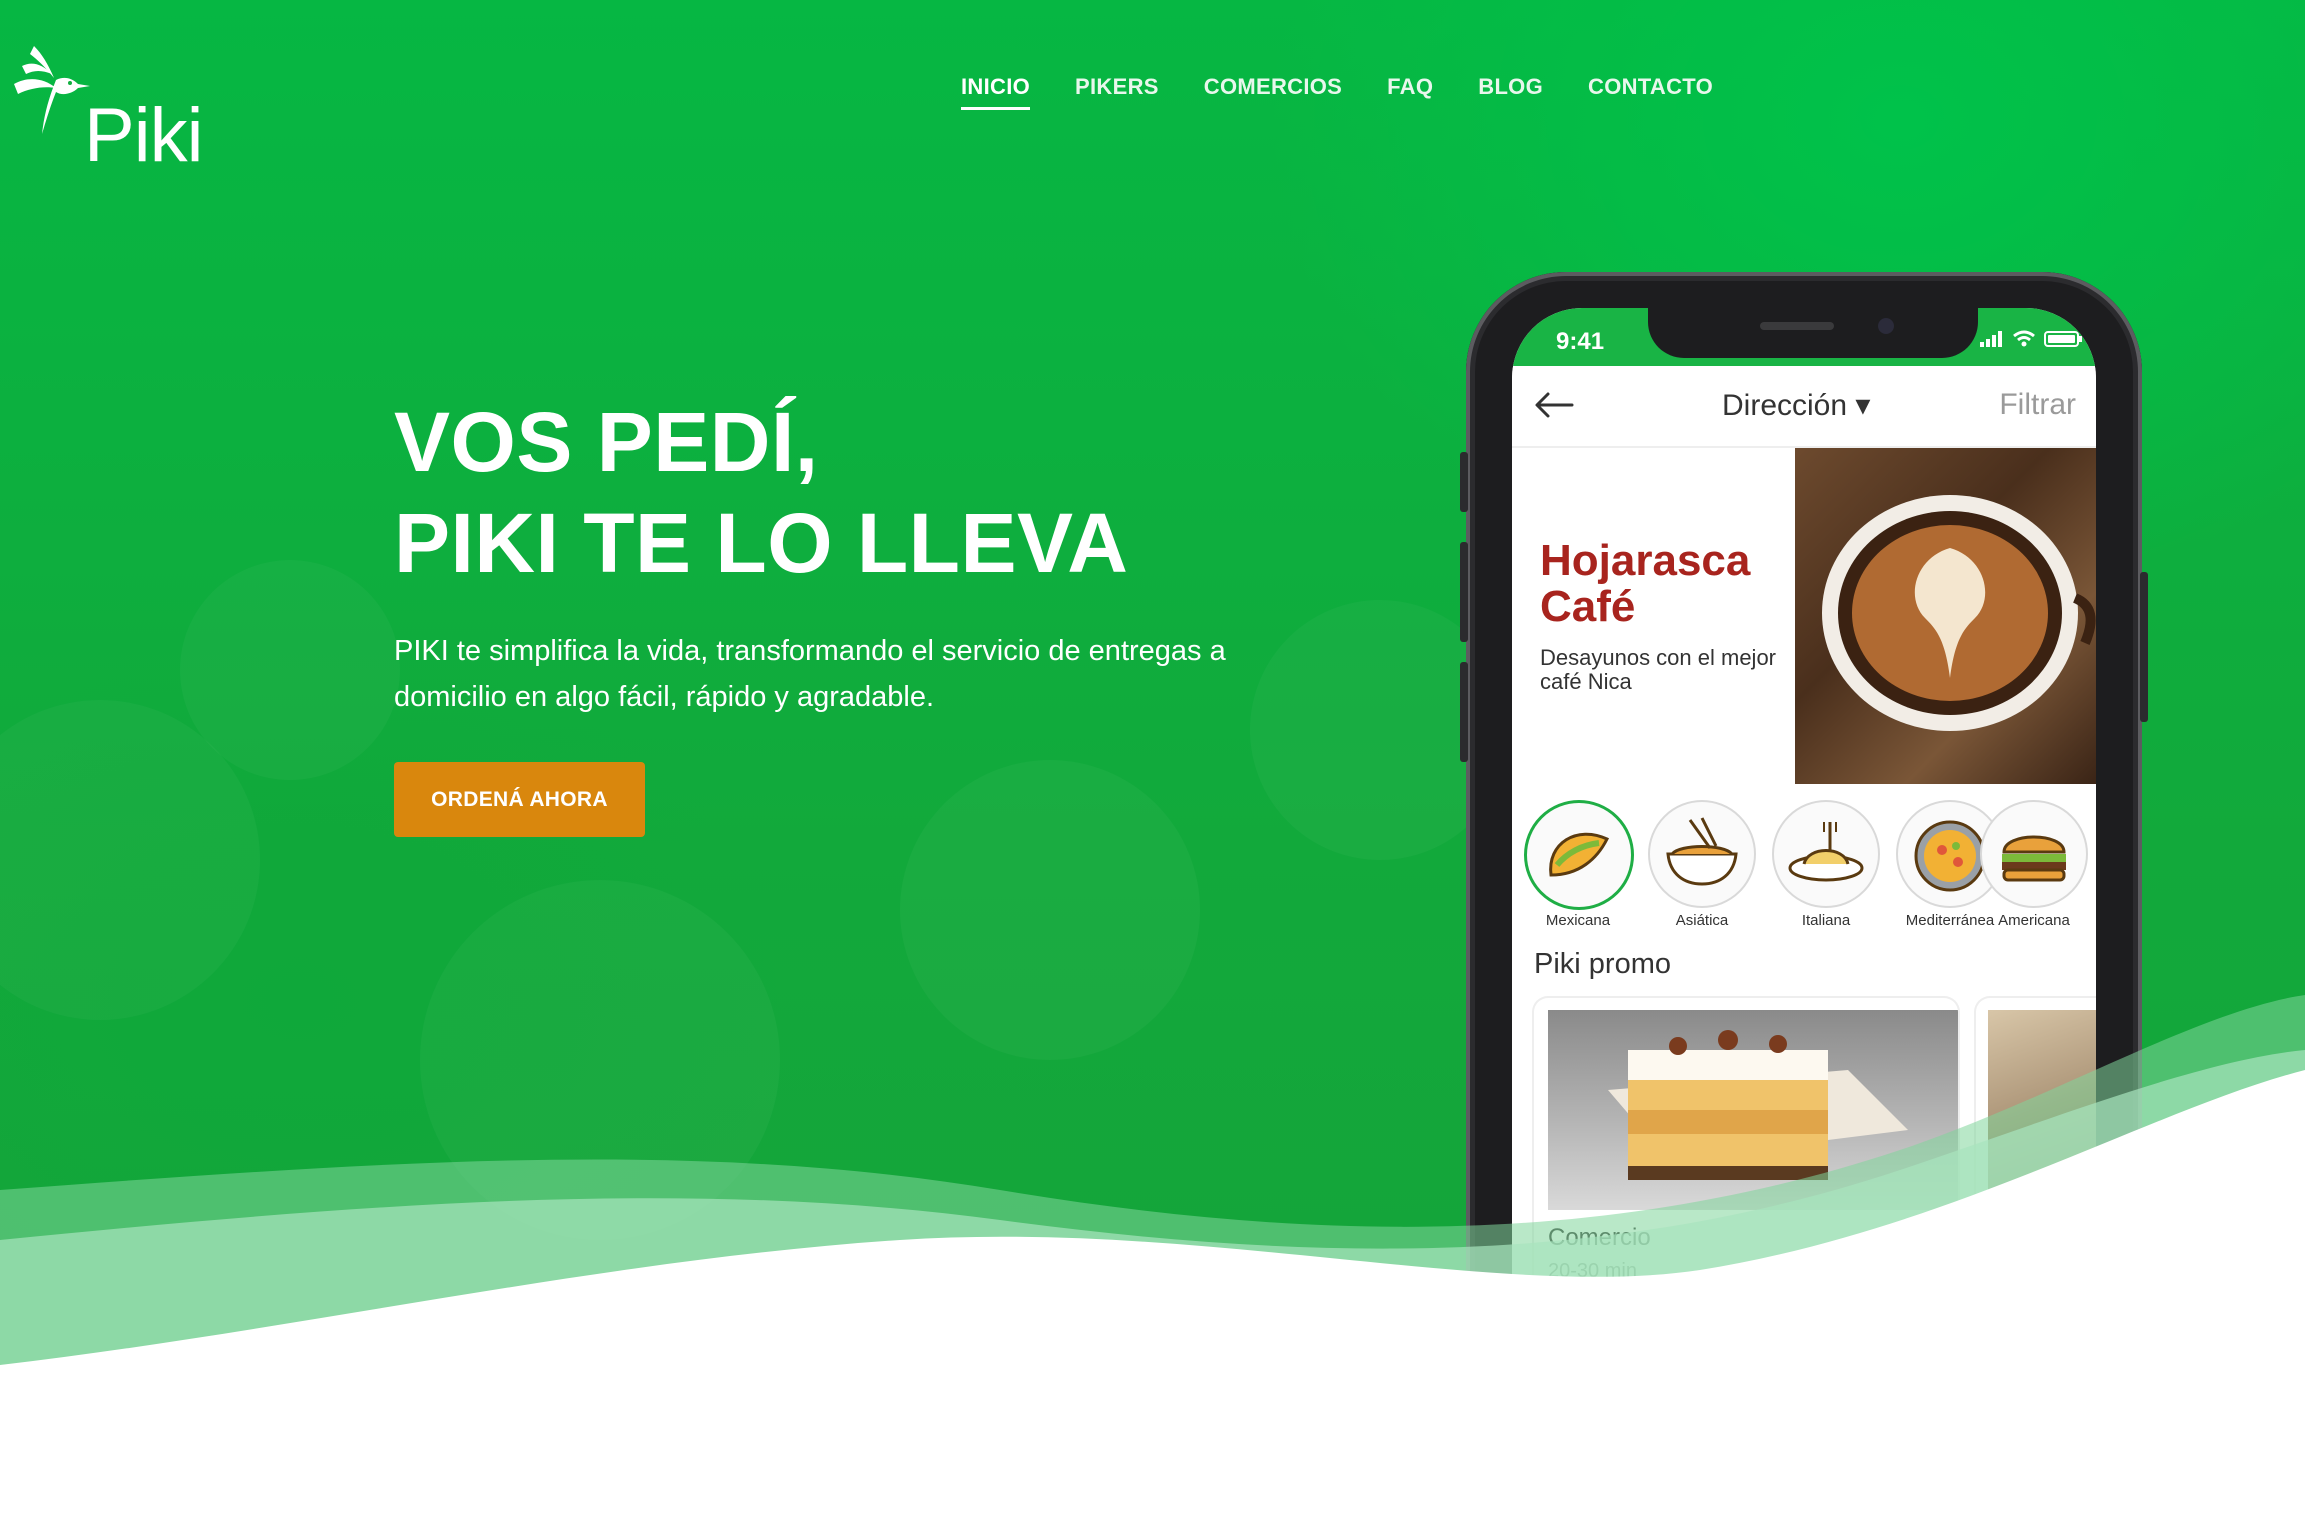 The width and height of the screenshot is (2305, 1536). Describe the element at coordinates (761, 493) in the screenshot. I see `hero-headline: VOS PEDÍ, PIKI TE LO LLEVA` at that location.